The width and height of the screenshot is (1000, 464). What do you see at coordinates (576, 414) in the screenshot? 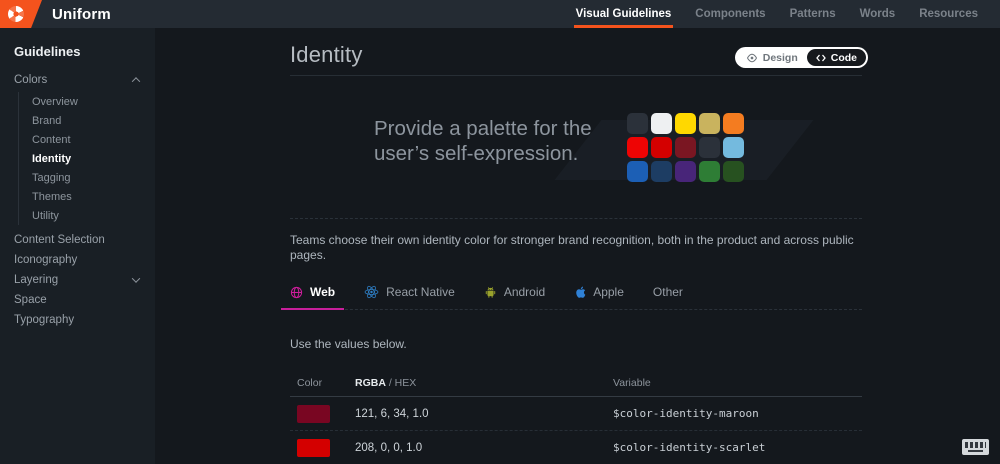
I see `table-row: 121, 6, 34, 1.0 $color-identity-maroon` at bounding box center [576, 414].